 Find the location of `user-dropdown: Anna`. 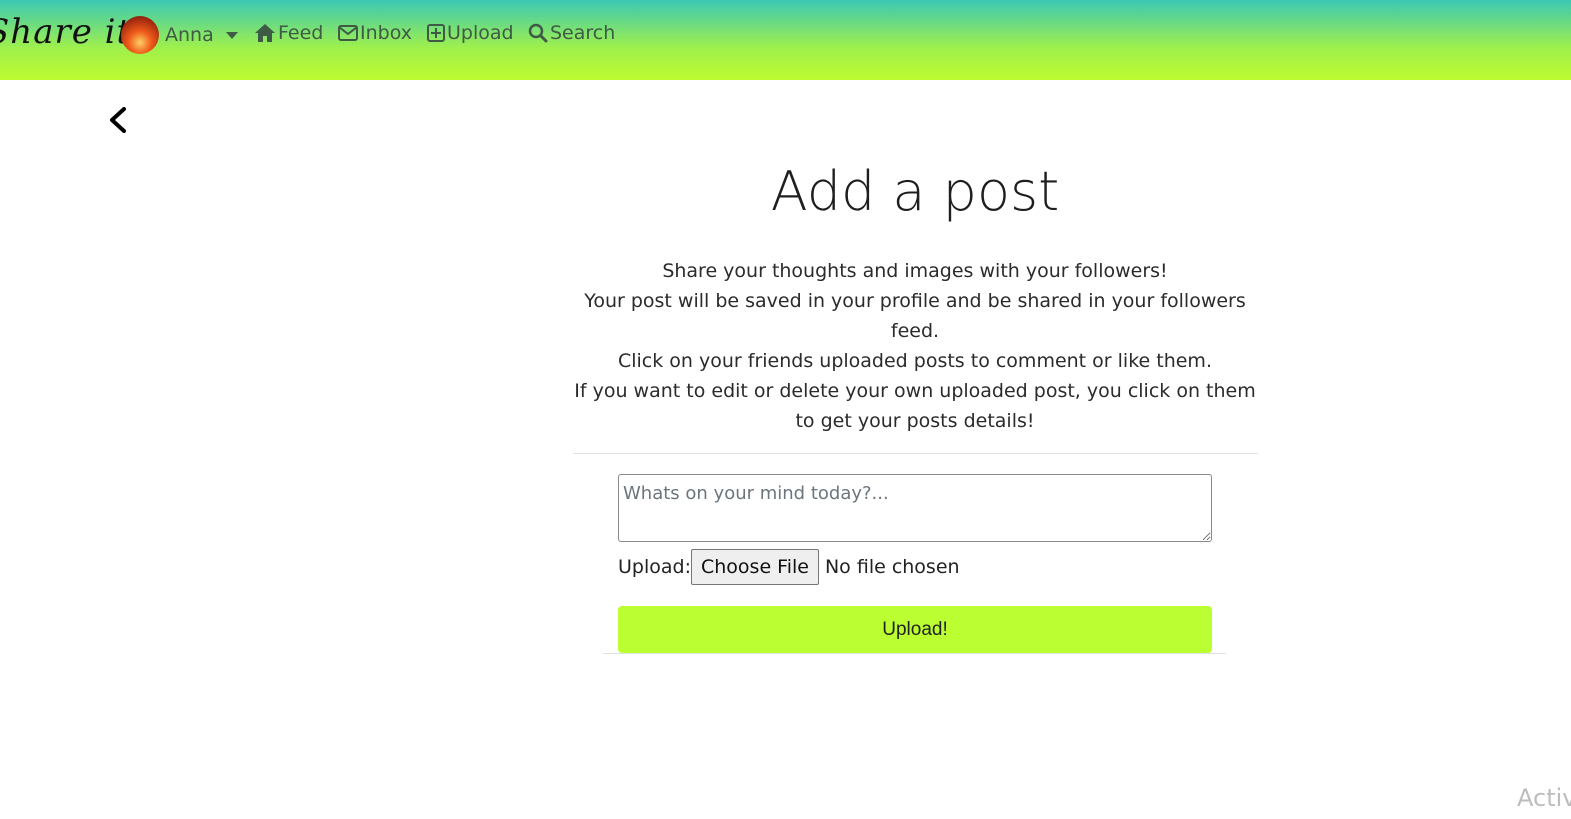

user-dropdown: Anna is located at coordinates (179, 35).